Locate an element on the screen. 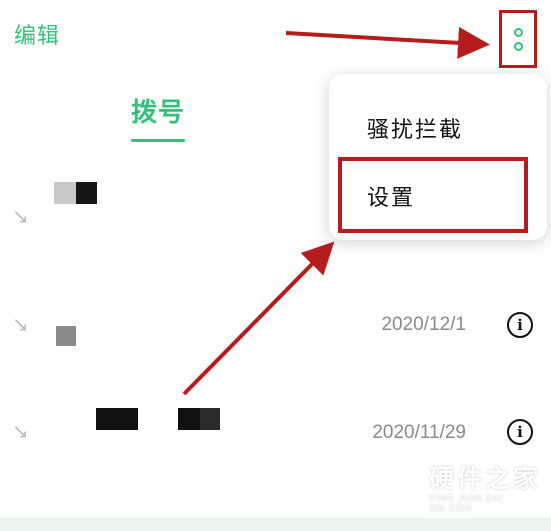 Image resolution: width=551 pixels, height=531 pixels. annotation-arrow-top is located at coordinates (387, 42).